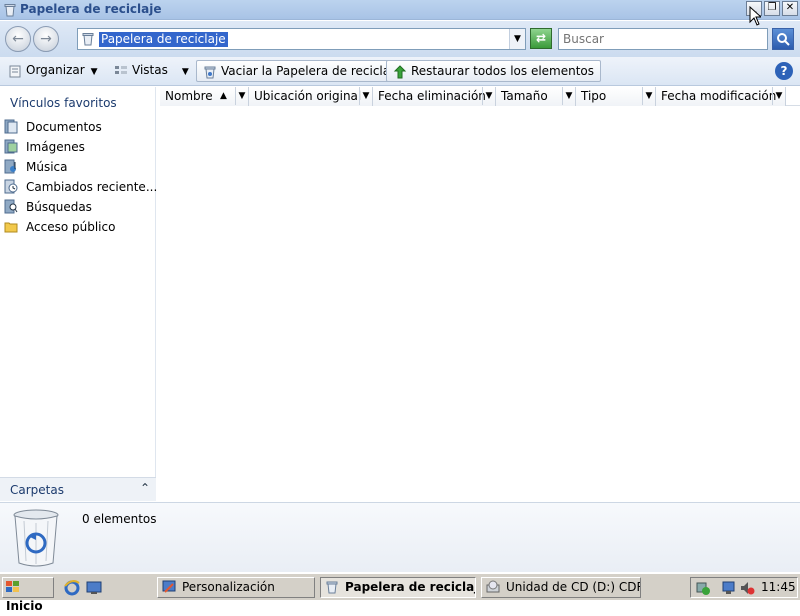 The width and height of the screenshot is (800, 616). What do you see at coordinates (517, 39) in the screenshot?
I see `address-dropdown-button: ▼` at bounding box center [517, 39].